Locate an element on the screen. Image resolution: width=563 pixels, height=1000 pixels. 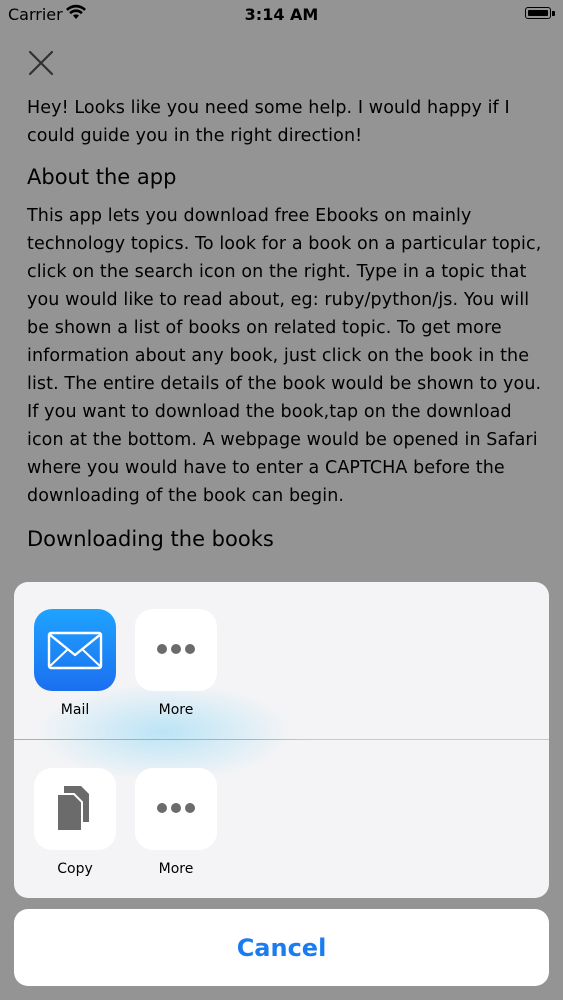
mail-icon is located at coordinates (75, 650).